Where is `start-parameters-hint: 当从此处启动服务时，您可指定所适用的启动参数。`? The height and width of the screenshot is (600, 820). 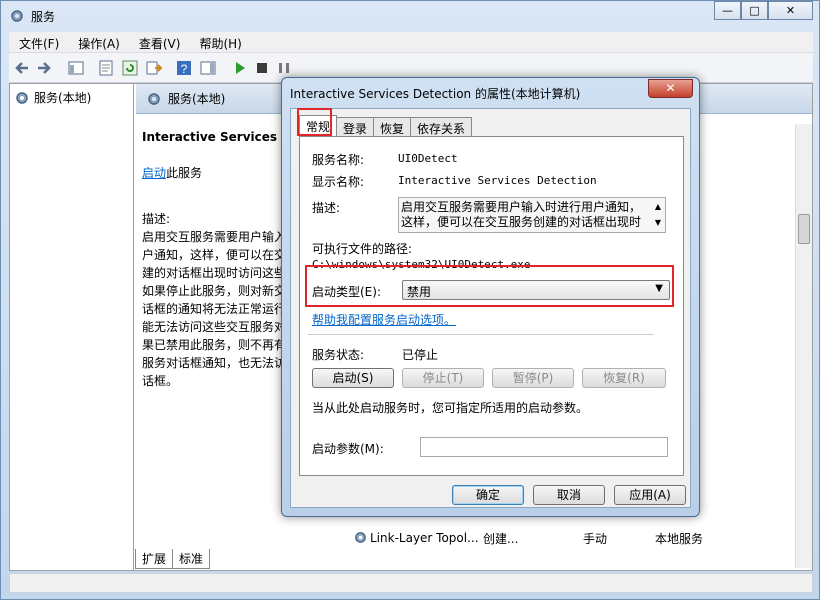
start-parameters-hint: 当从此处启动服务时，您可指定所适用的启动参数。 is located at coordinates (450, 408).